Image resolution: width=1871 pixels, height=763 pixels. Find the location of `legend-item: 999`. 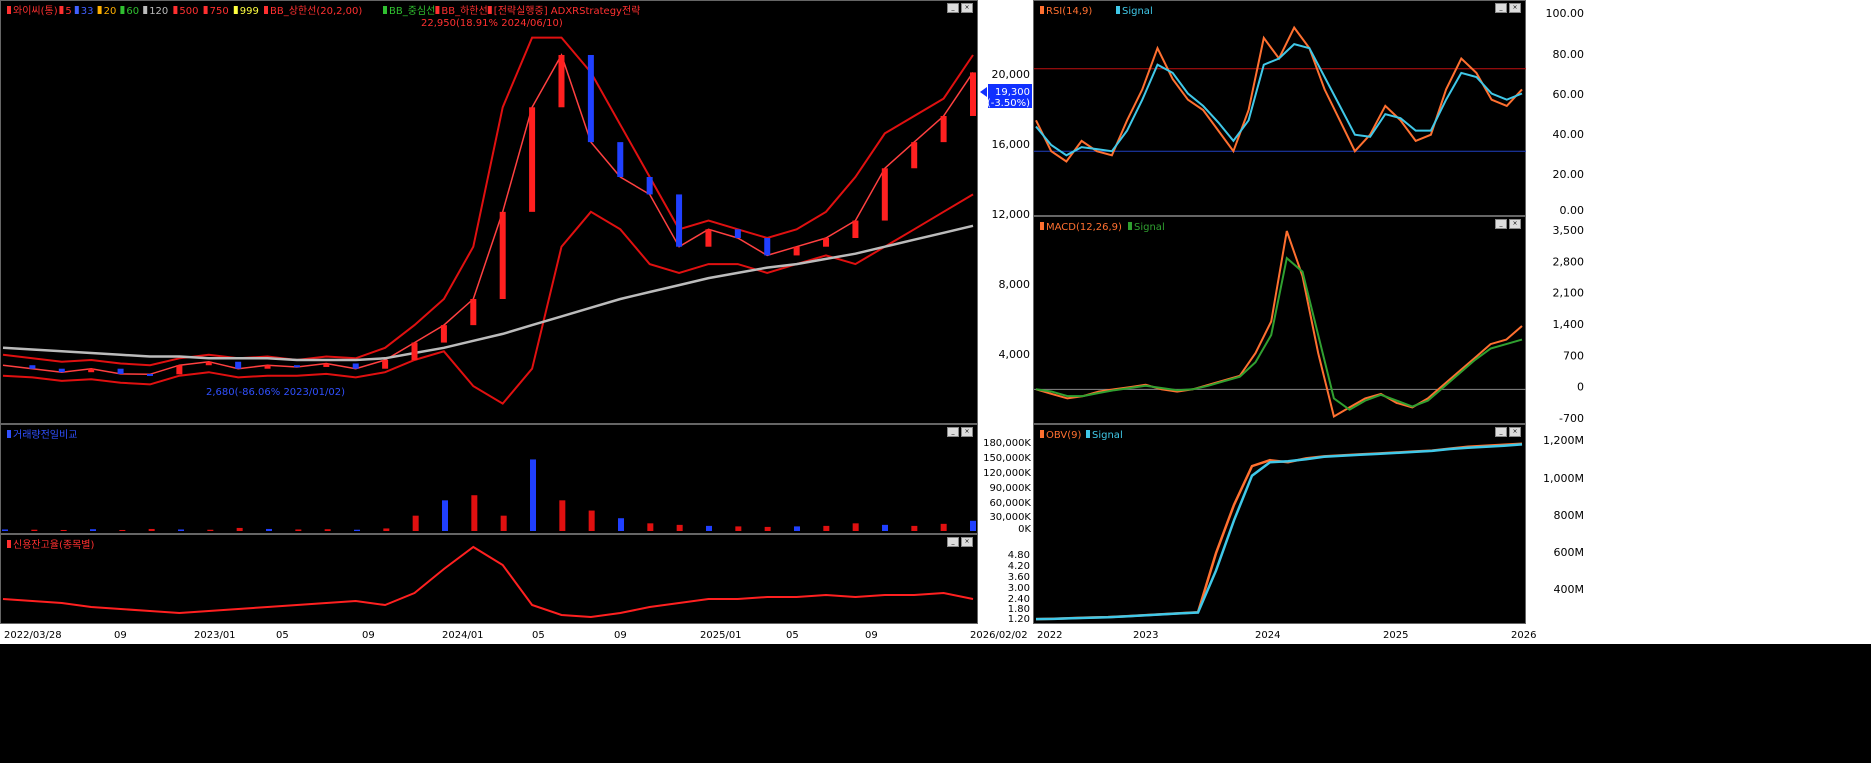

legend-item: 999 is located at coordinates (249, 11).